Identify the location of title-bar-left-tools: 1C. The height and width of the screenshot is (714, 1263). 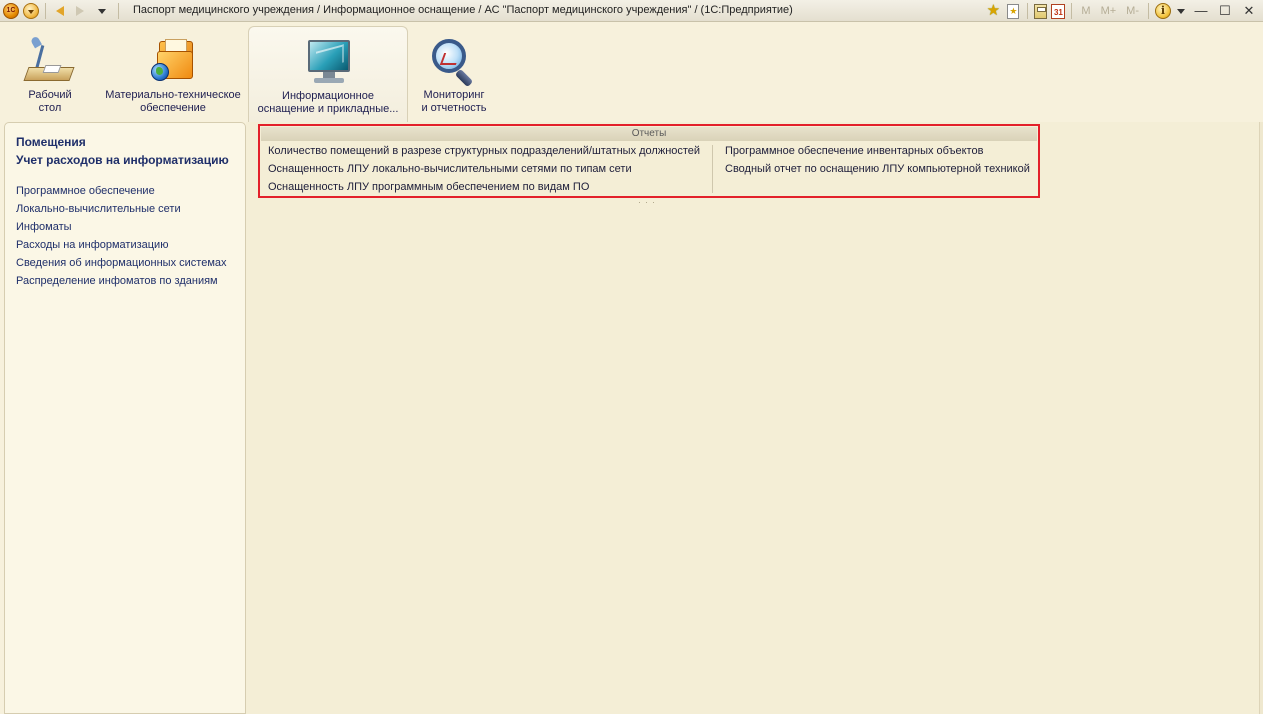
(62, 11).